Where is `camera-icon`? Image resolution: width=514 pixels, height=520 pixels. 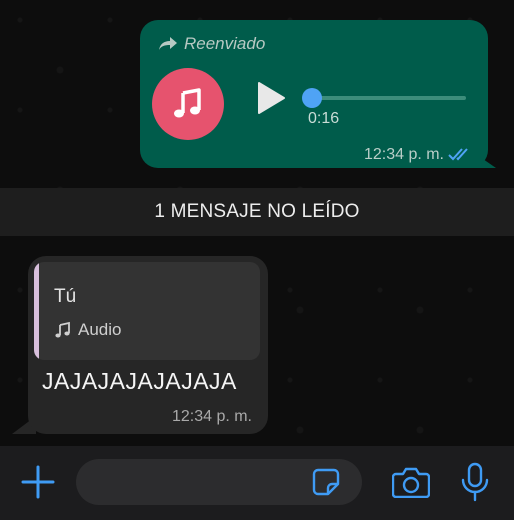
camera-icon is located at coordinates (411, 482).